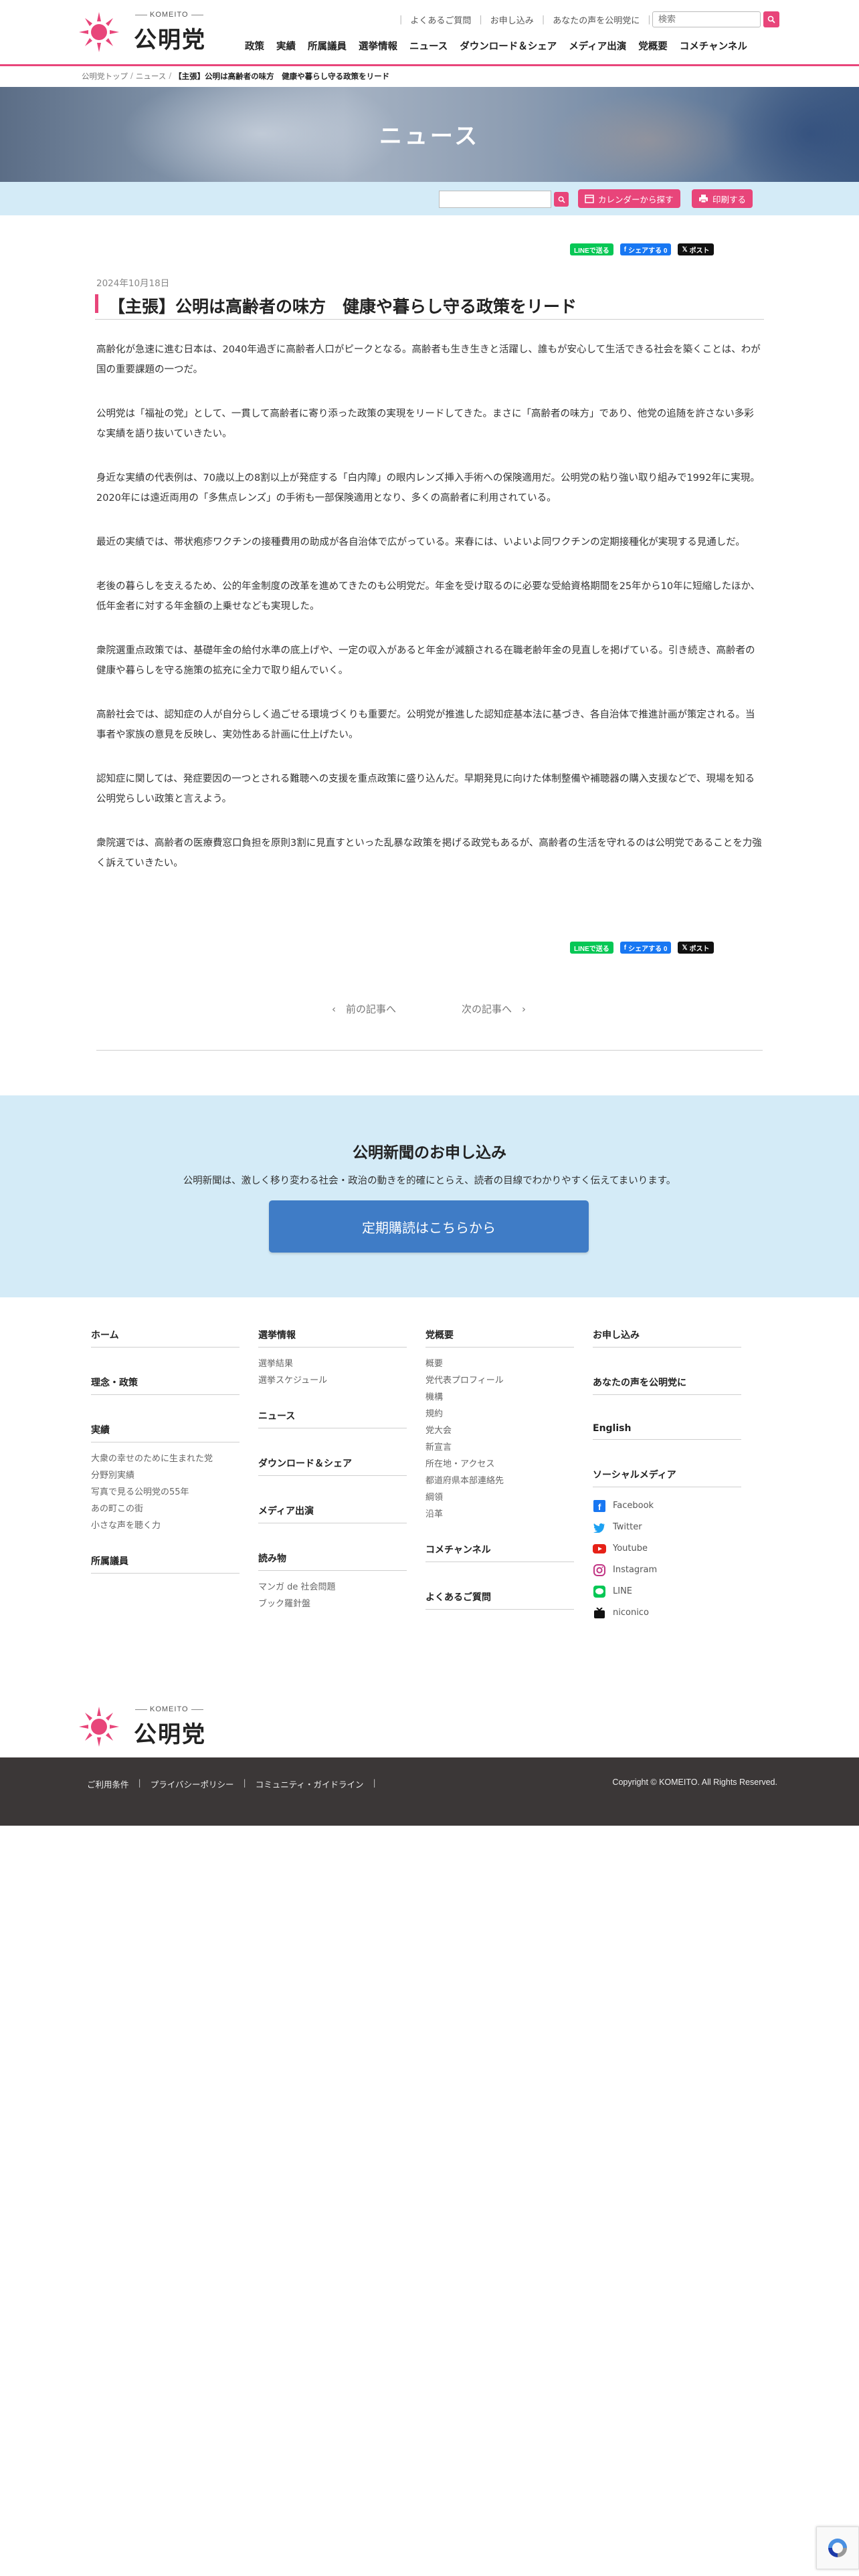 This screenshot has width=859, height=2576. What do you see at coordinates (597, 46) in the screenshot?
I see `nav-media: メディア出演` at bounding box center [597, 46].